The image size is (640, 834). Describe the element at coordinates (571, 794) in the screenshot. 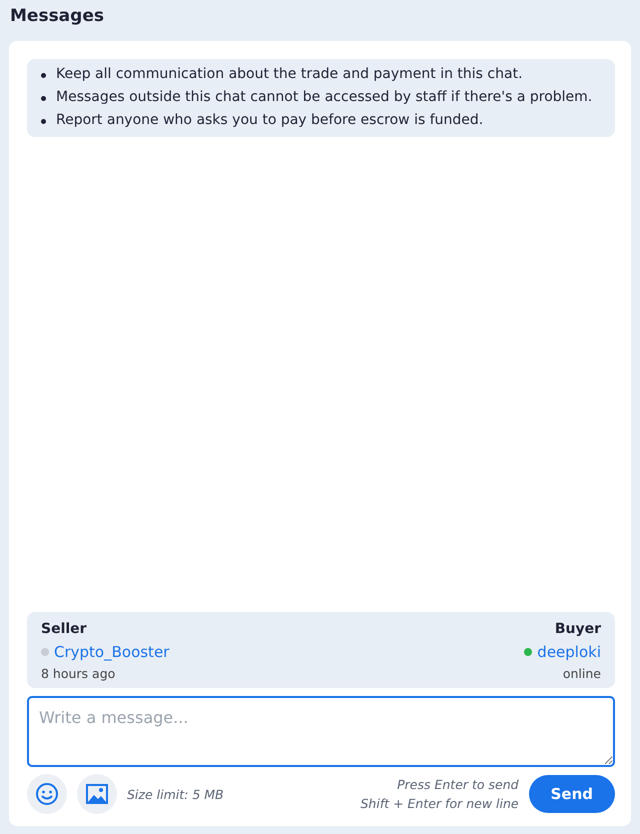

I see `send-button: Send` at that location.